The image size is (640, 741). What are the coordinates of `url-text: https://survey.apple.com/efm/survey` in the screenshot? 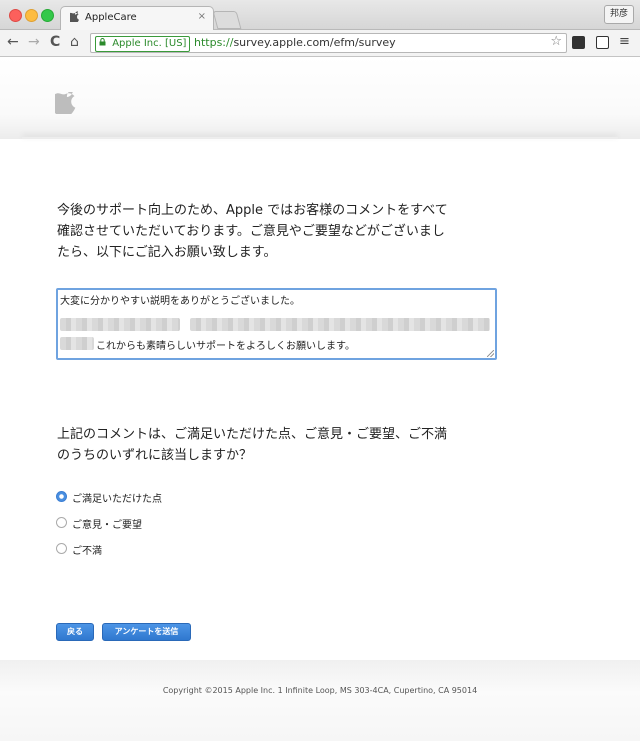 It's located at (295, 43).